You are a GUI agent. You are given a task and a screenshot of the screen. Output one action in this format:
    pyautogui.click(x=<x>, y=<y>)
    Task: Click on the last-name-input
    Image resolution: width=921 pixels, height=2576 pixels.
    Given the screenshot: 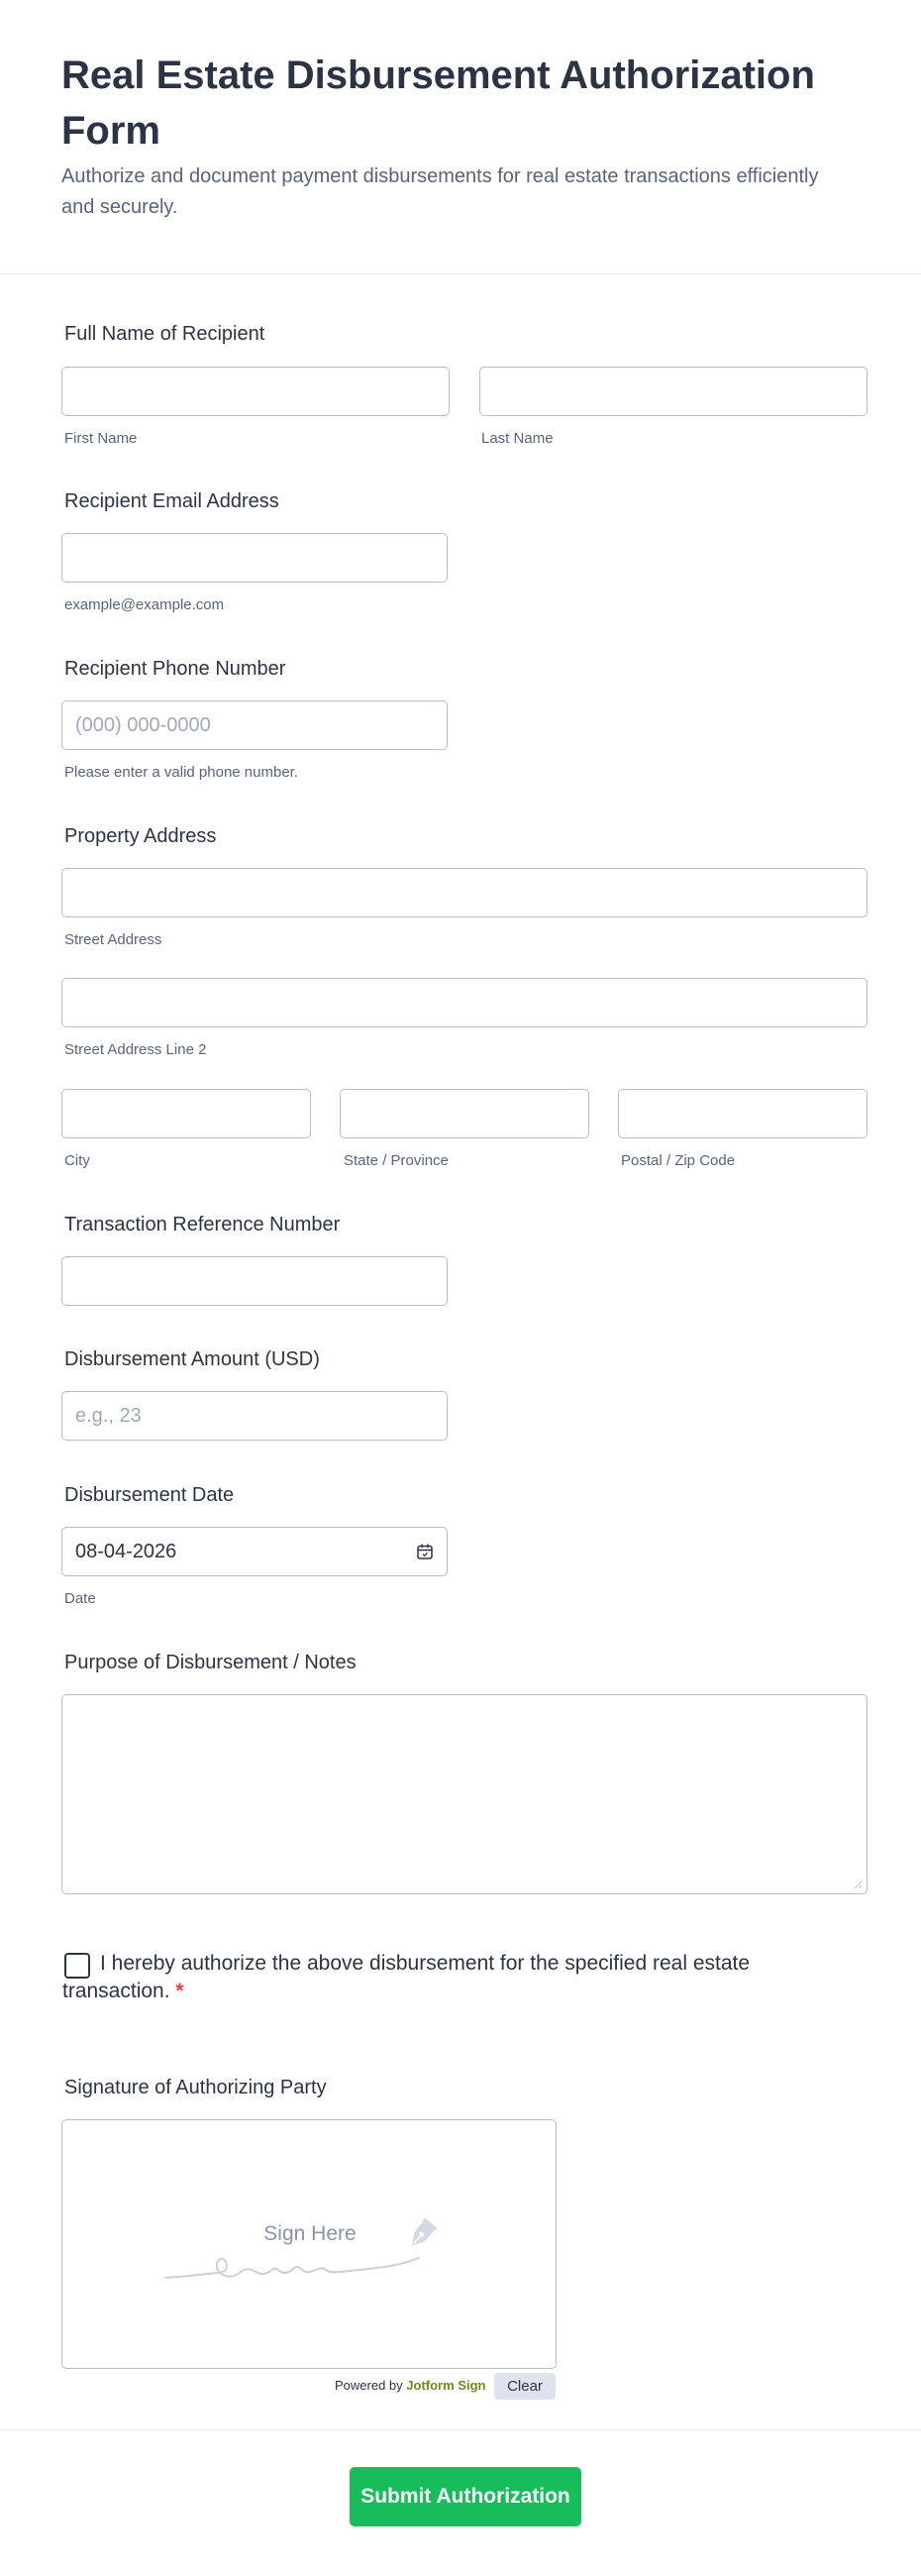 What is the action you would take?
    pyautogui.click(x=674, y=392)
    